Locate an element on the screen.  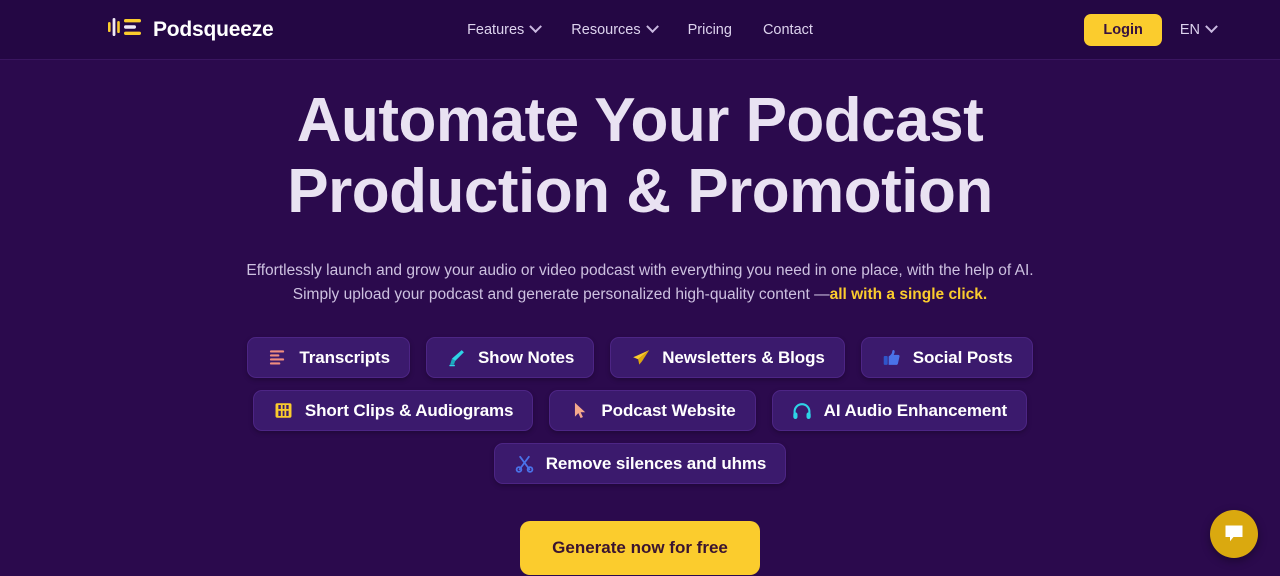
scissors-icon is located at coordinates (524, 463).